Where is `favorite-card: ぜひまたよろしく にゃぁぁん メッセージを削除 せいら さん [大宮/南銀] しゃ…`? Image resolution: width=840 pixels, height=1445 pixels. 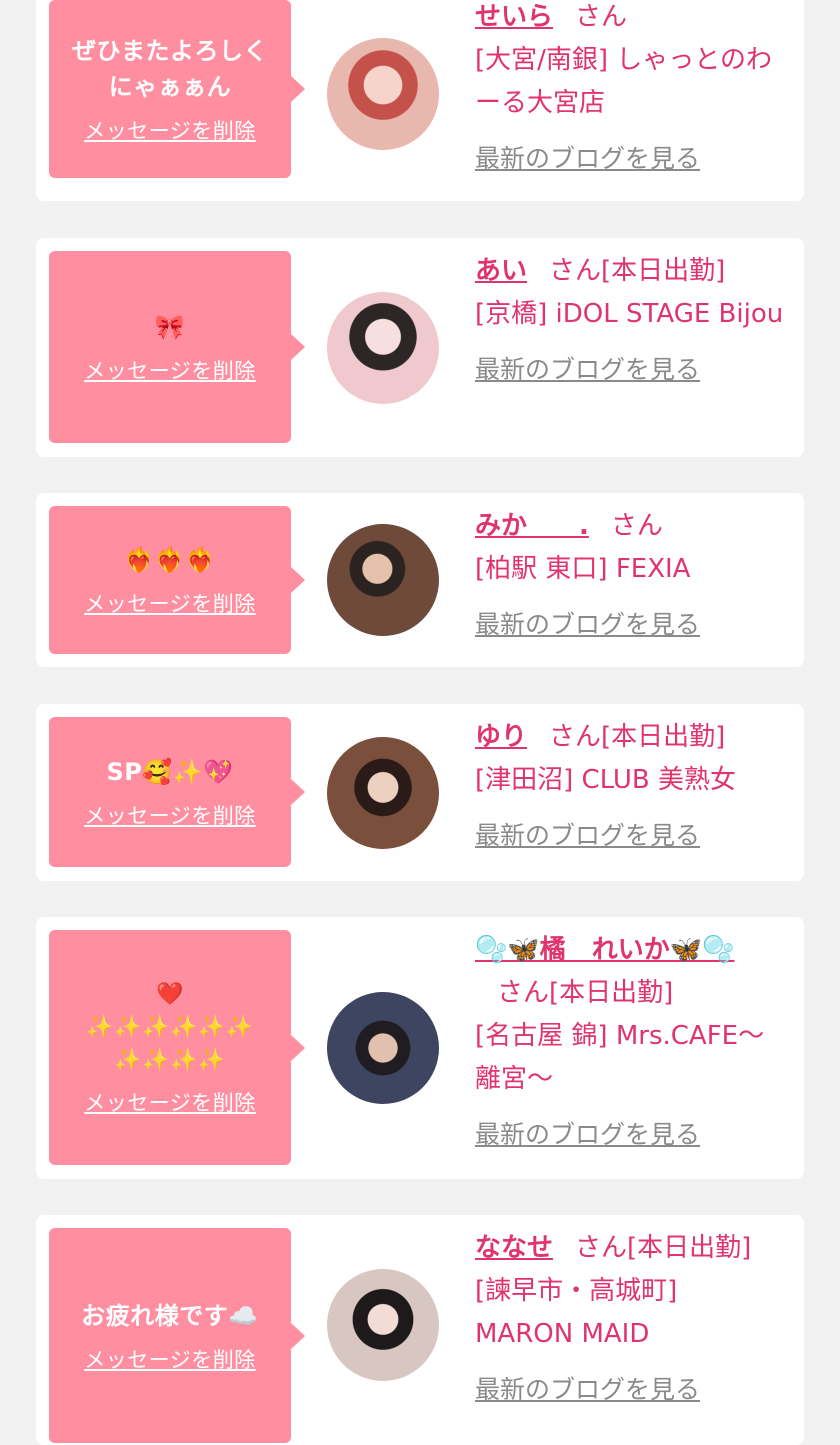 favorite-card: ぜひまたよろしく にゃぁぁん メッセージを削除 せいら さん [大宮/南銀] しゃ… is located at coordinates (420, 100).